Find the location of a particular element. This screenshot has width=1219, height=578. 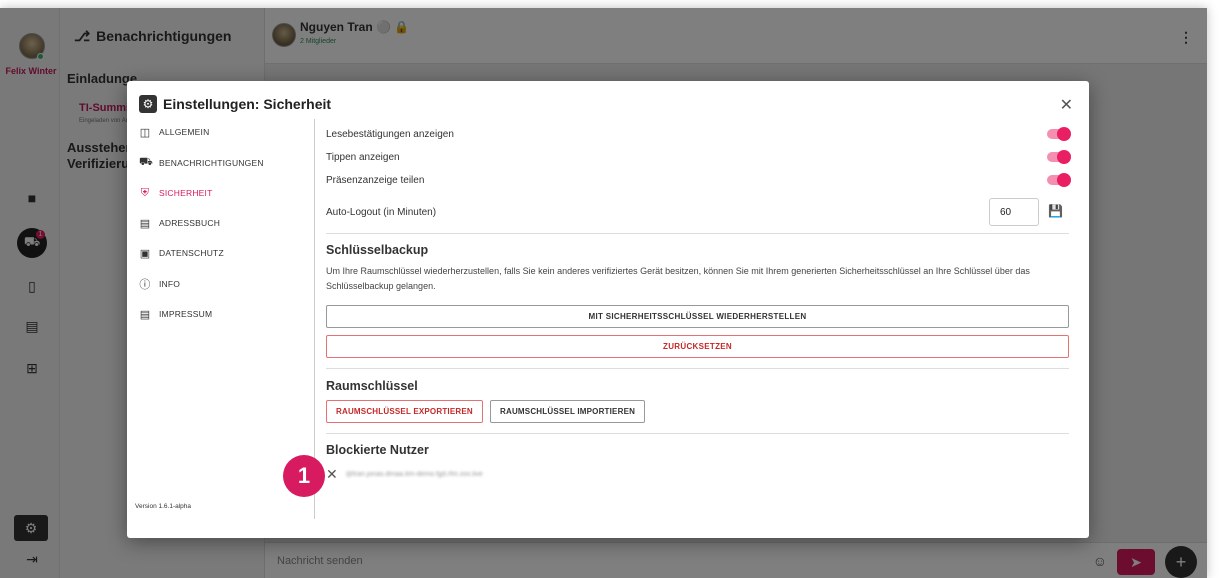

setting-label: Lesebestätigungen anzeigen is located at coordinates (390, 134).